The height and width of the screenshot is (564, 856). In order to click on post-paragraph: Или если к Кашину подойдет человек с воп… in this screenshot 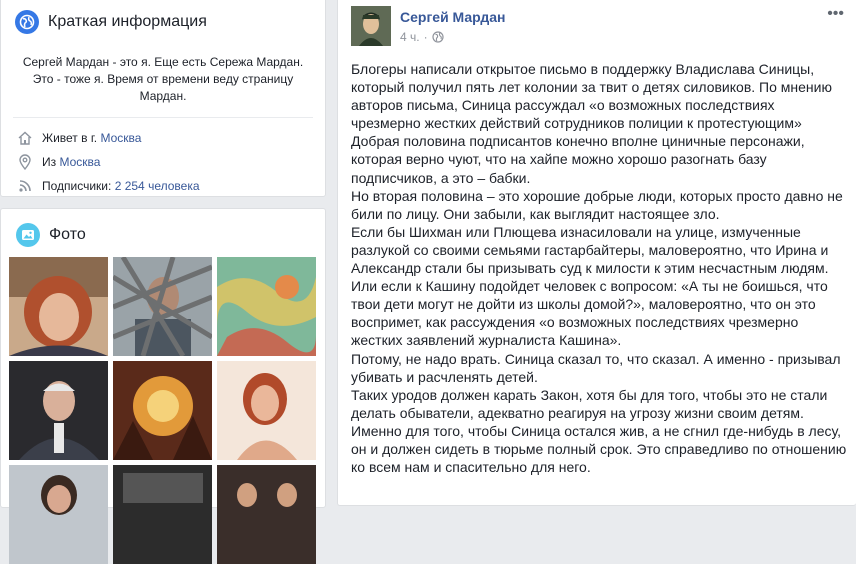, I will do `click(589, 313)`.